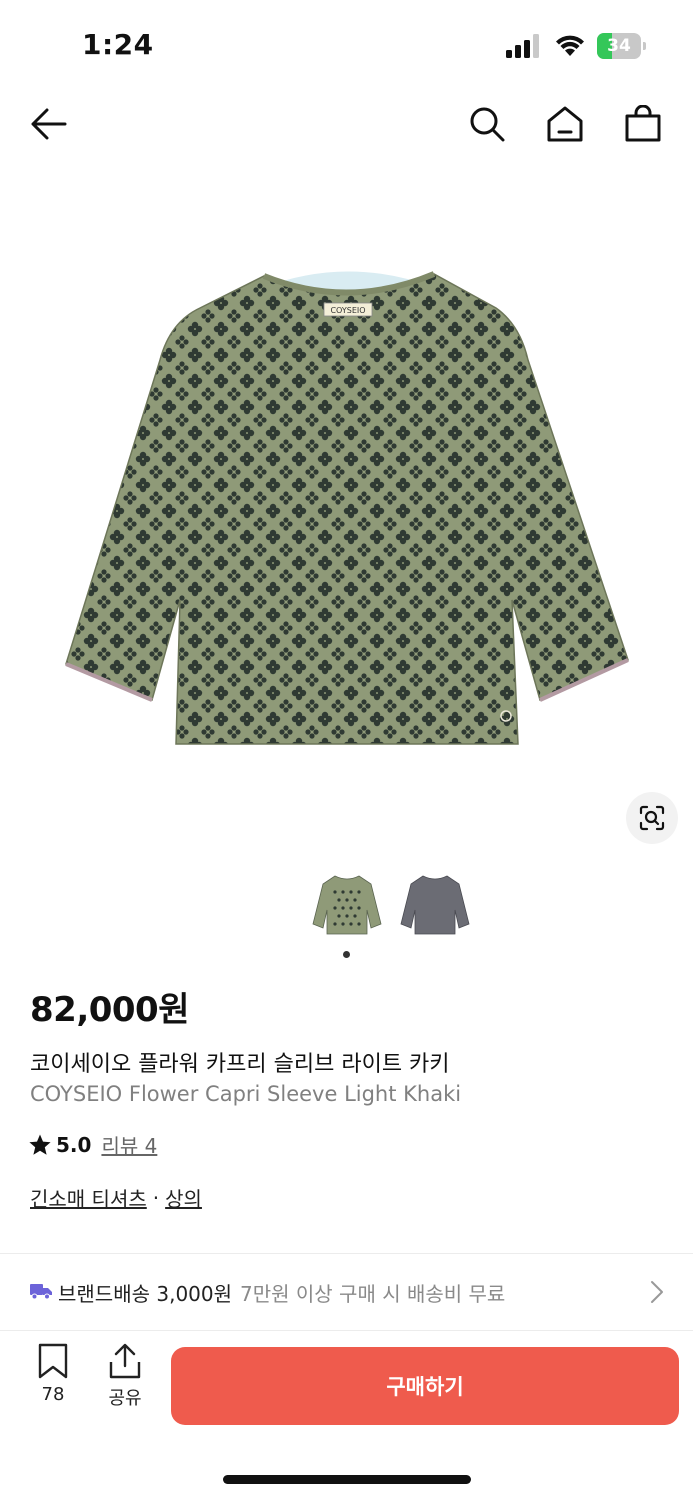 The height and width of the screenshot is (1500, 693). I want to click on top-nav, so click(346, 123).